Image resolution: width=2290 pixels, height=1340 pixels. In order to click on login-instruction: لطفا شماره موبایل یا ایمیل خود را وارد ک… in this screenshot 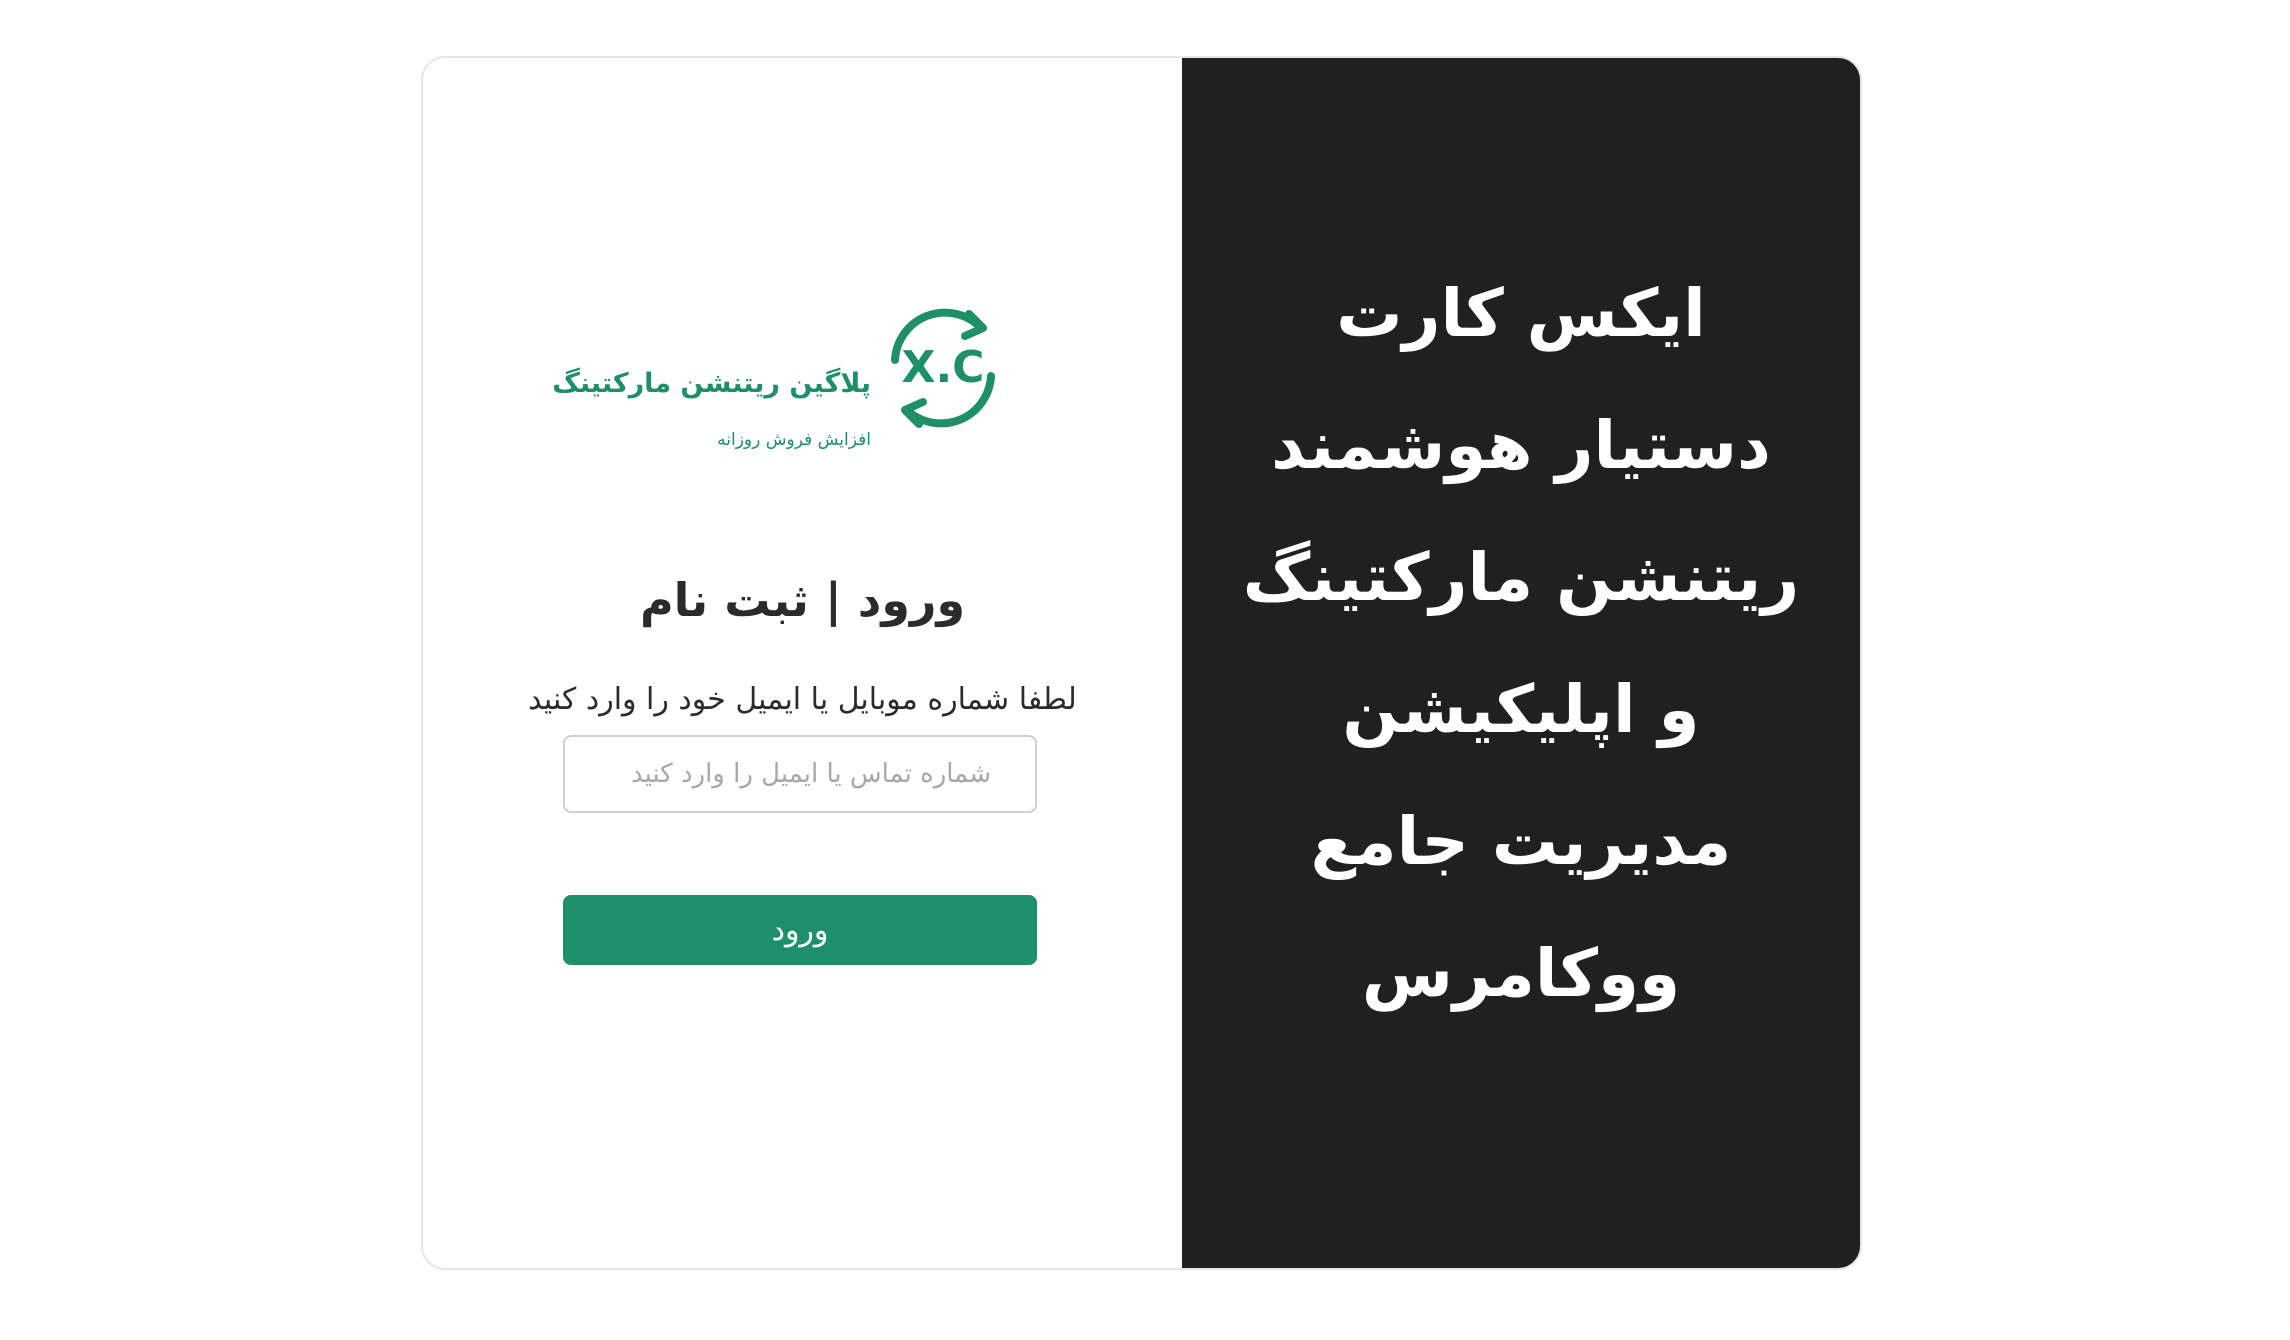, I will do `click(802, 699)`.